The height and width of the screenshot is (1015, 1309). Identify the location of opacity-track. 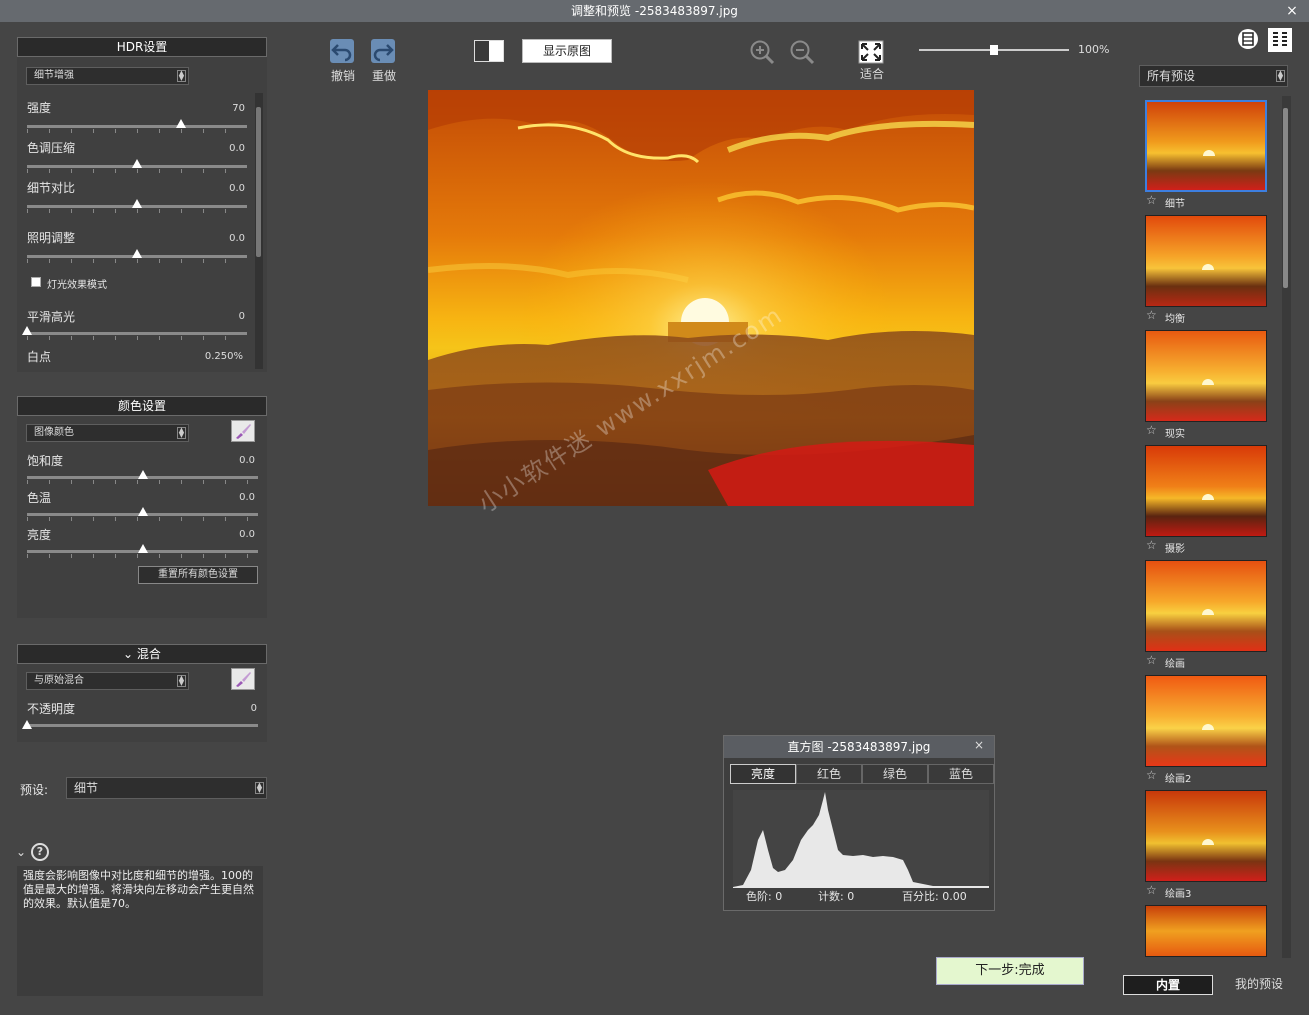
(142, 725).